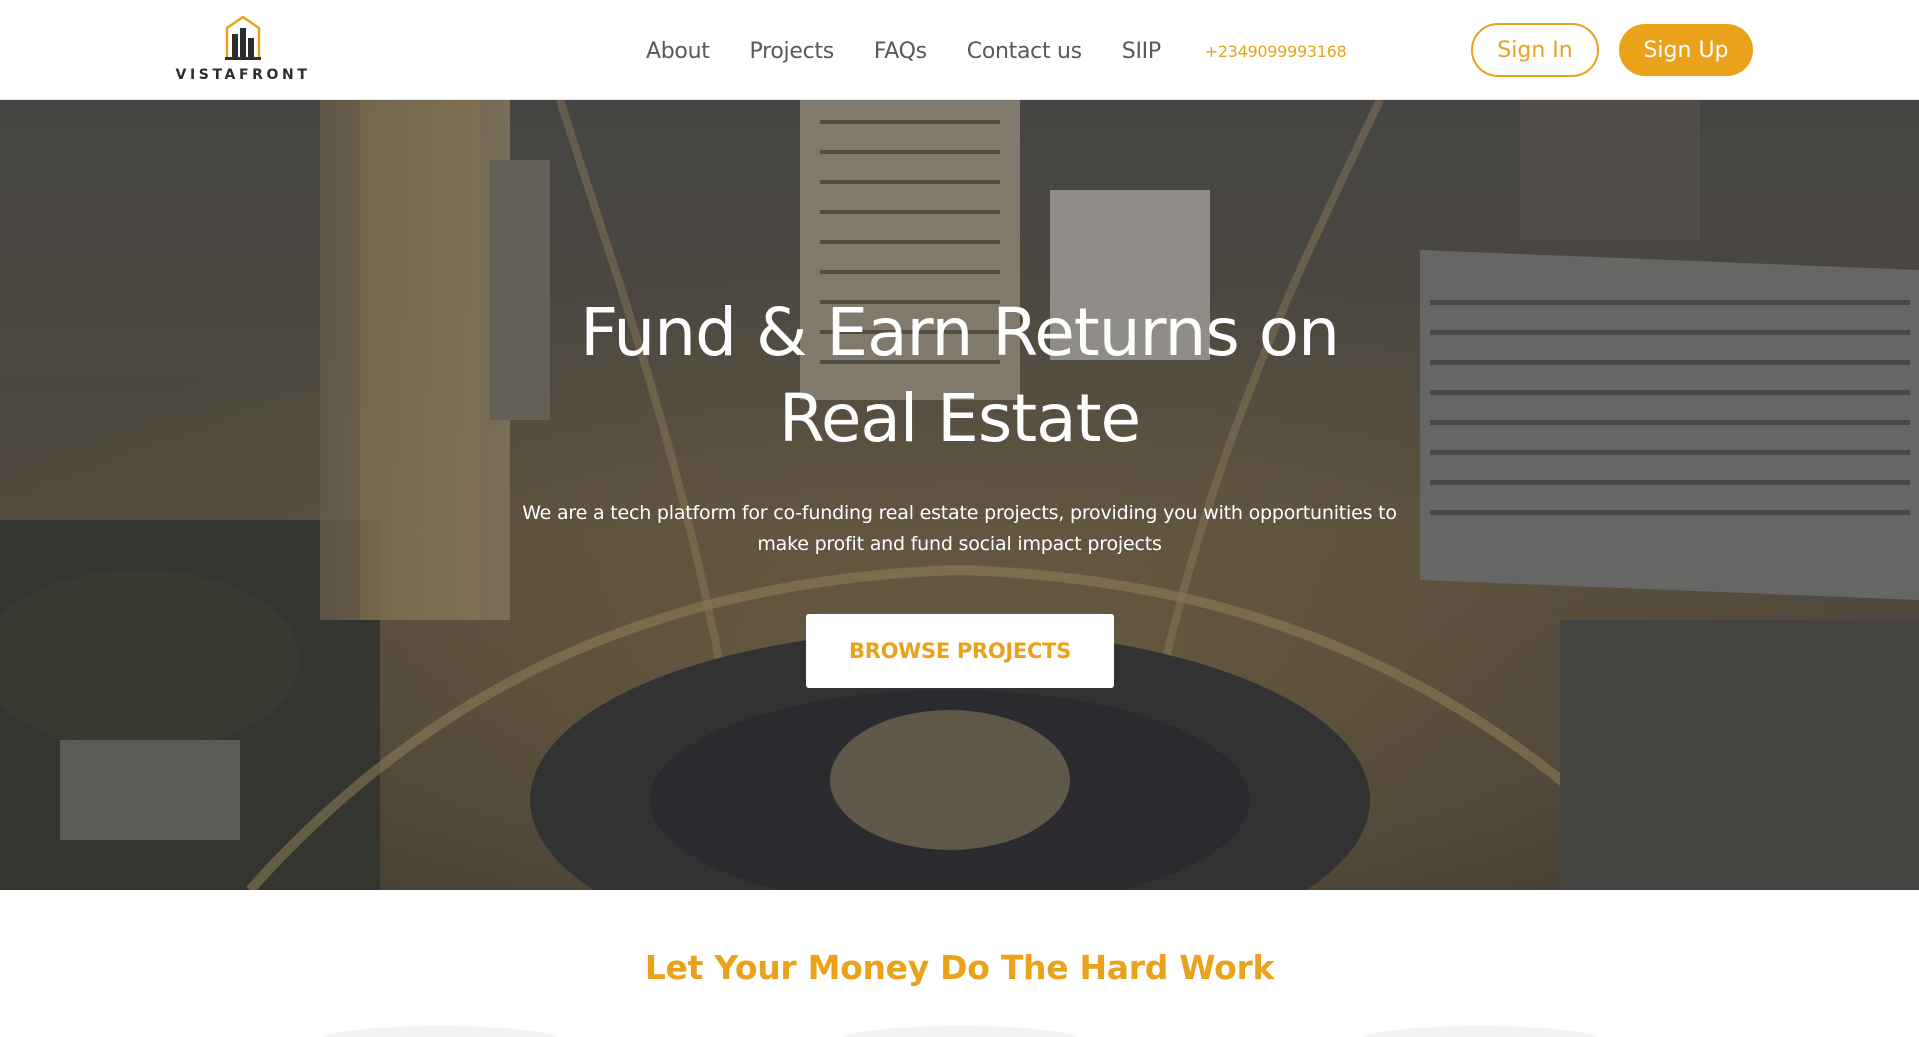 The width and height of the screenshot is (1919, 1037). Describe the element at coordinates (792, 51) in the screenshot. I see `nav-projects: Projects` at that location.